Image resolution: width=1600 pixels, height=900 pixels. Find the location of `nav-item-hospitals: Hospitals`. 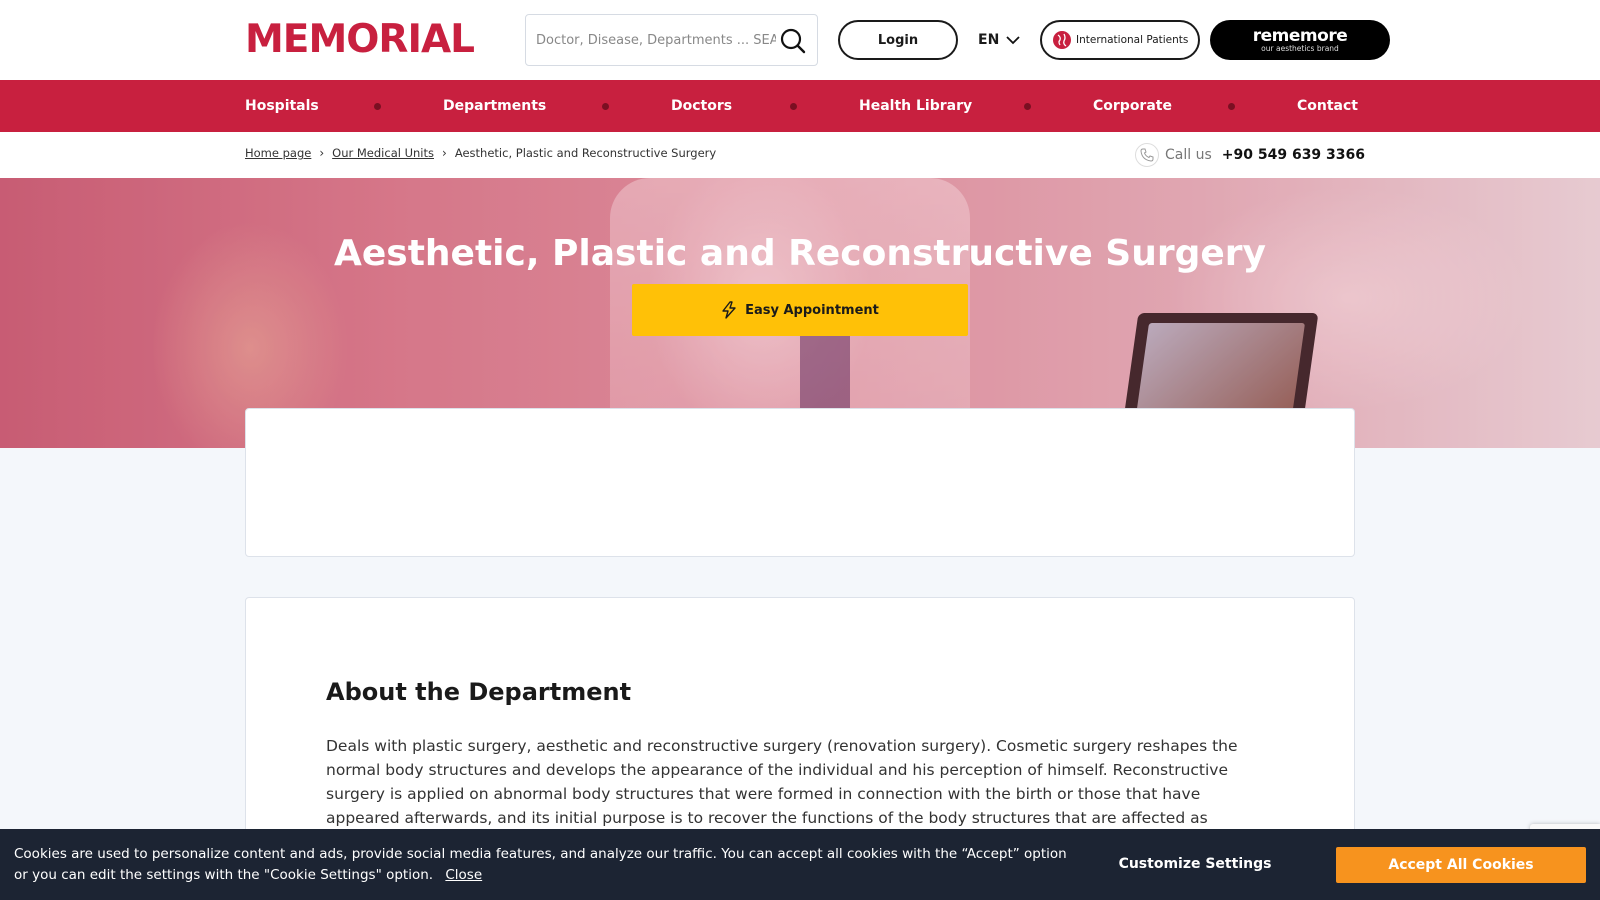

nav-item-hospitals: Hospitals is located at coordinates (282, 106).